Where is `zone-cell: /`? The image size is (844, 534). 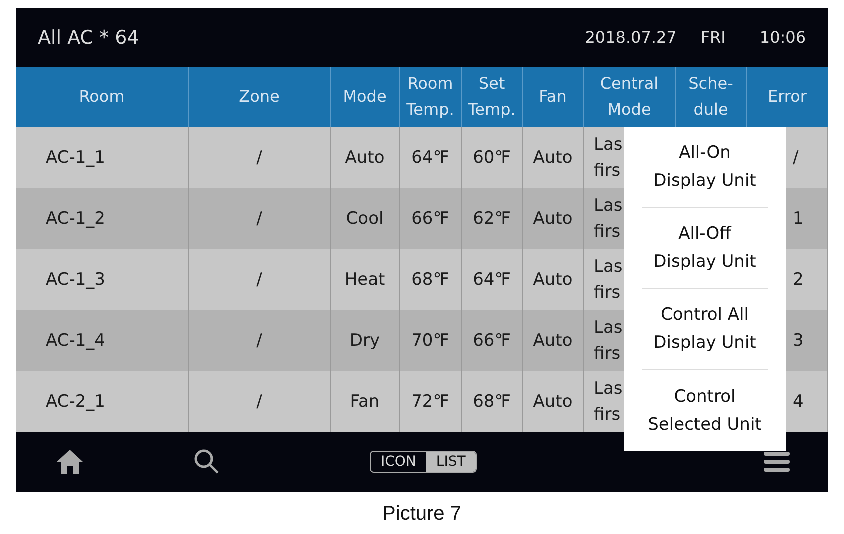
zone-cell: / is located at coordinates (260, 401).